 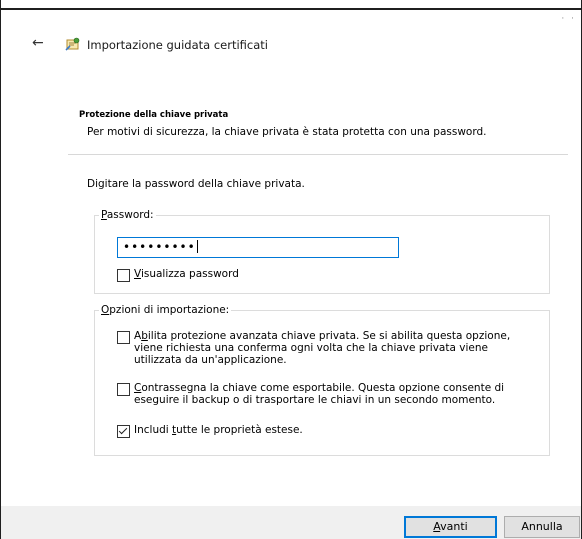 I want to click on text-caret, so click(x=197, y=246).